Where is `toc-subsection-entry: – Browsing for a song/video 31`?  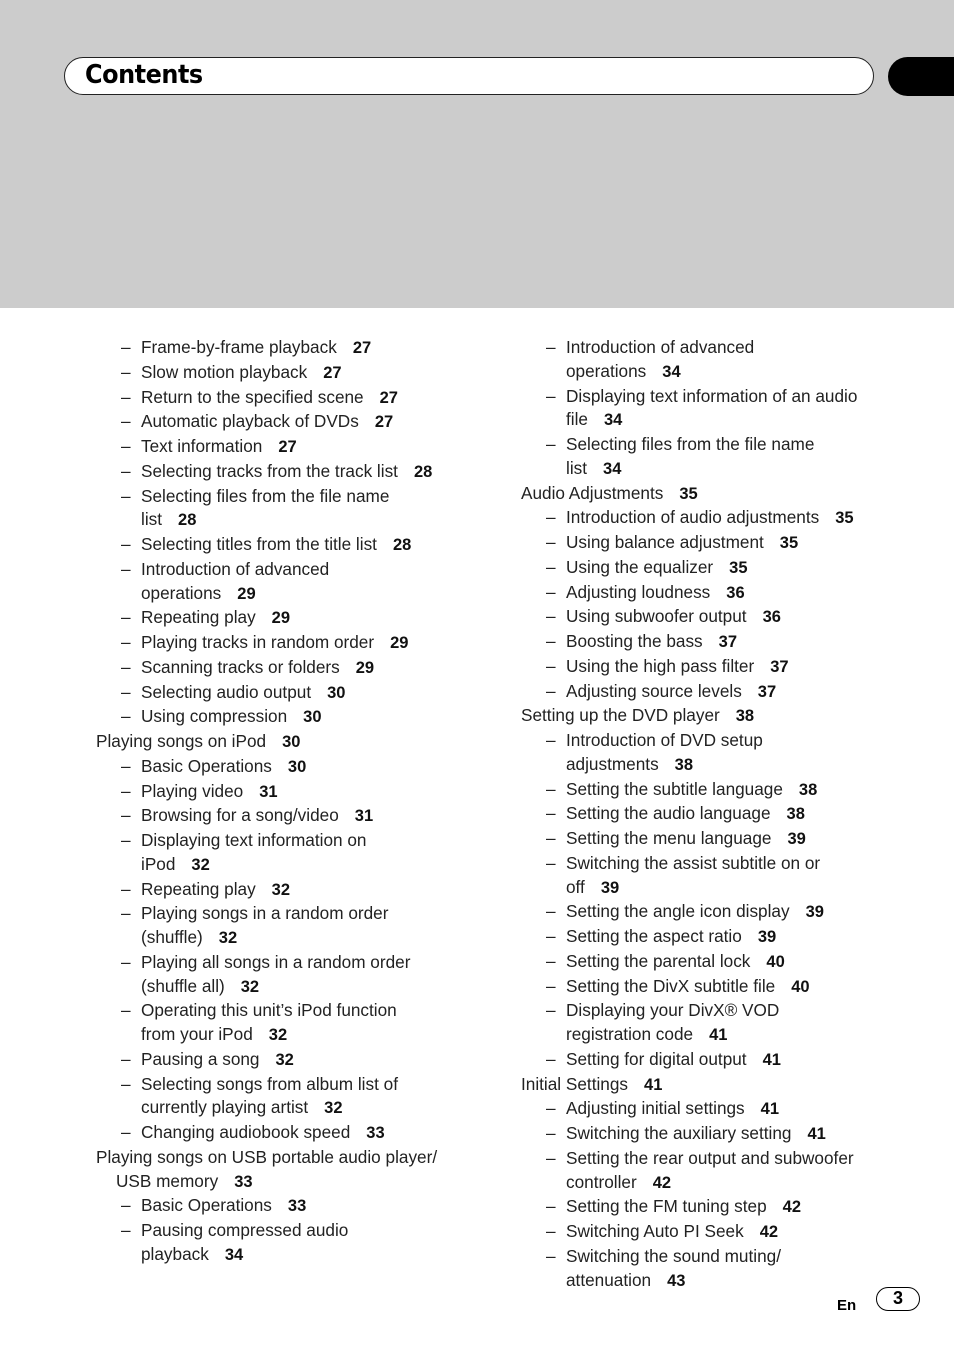 toc-subsection-entry: – Browsing for a song/video 31 is located at coordinates (296, 816).